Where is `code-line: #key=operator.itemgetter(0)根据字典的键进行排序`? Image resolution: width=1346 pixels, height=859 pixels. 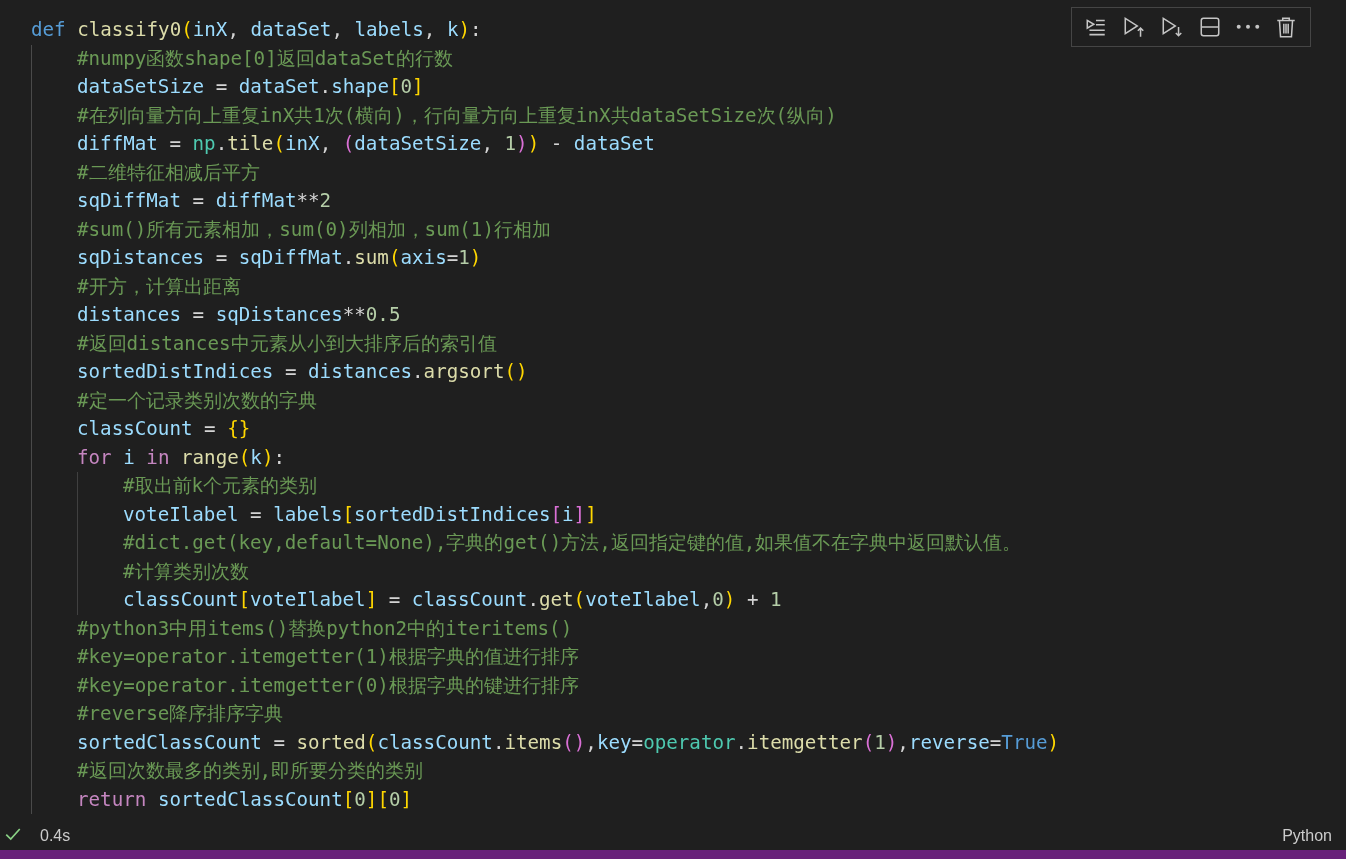
code-line: #key=operator.itemgetter(0)根据字典的键进行排序 is located at coordinates (328, 685).